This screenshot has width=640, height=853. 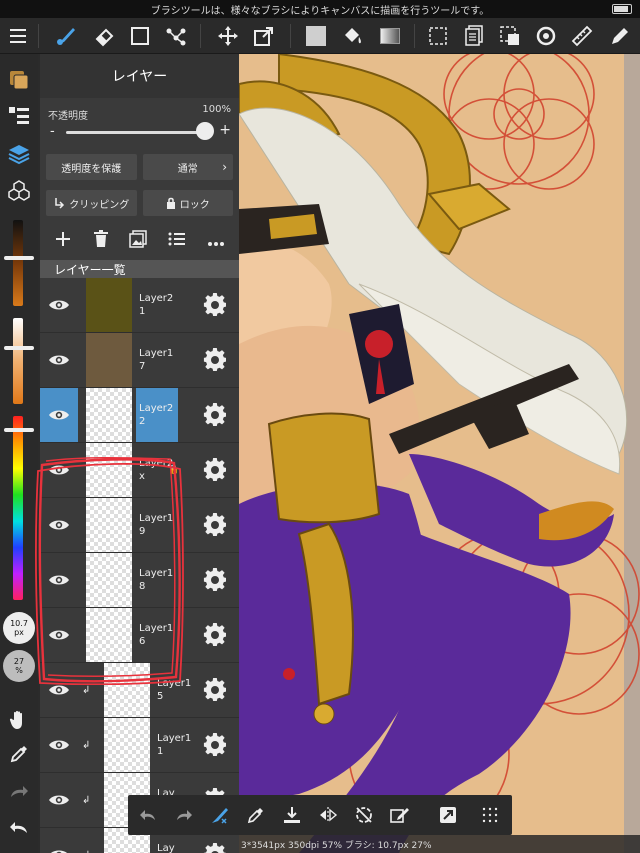 What do you see at coordinates (19, 80) in the screenshot?
I see `material-icon` at bounding box center [19, 80].